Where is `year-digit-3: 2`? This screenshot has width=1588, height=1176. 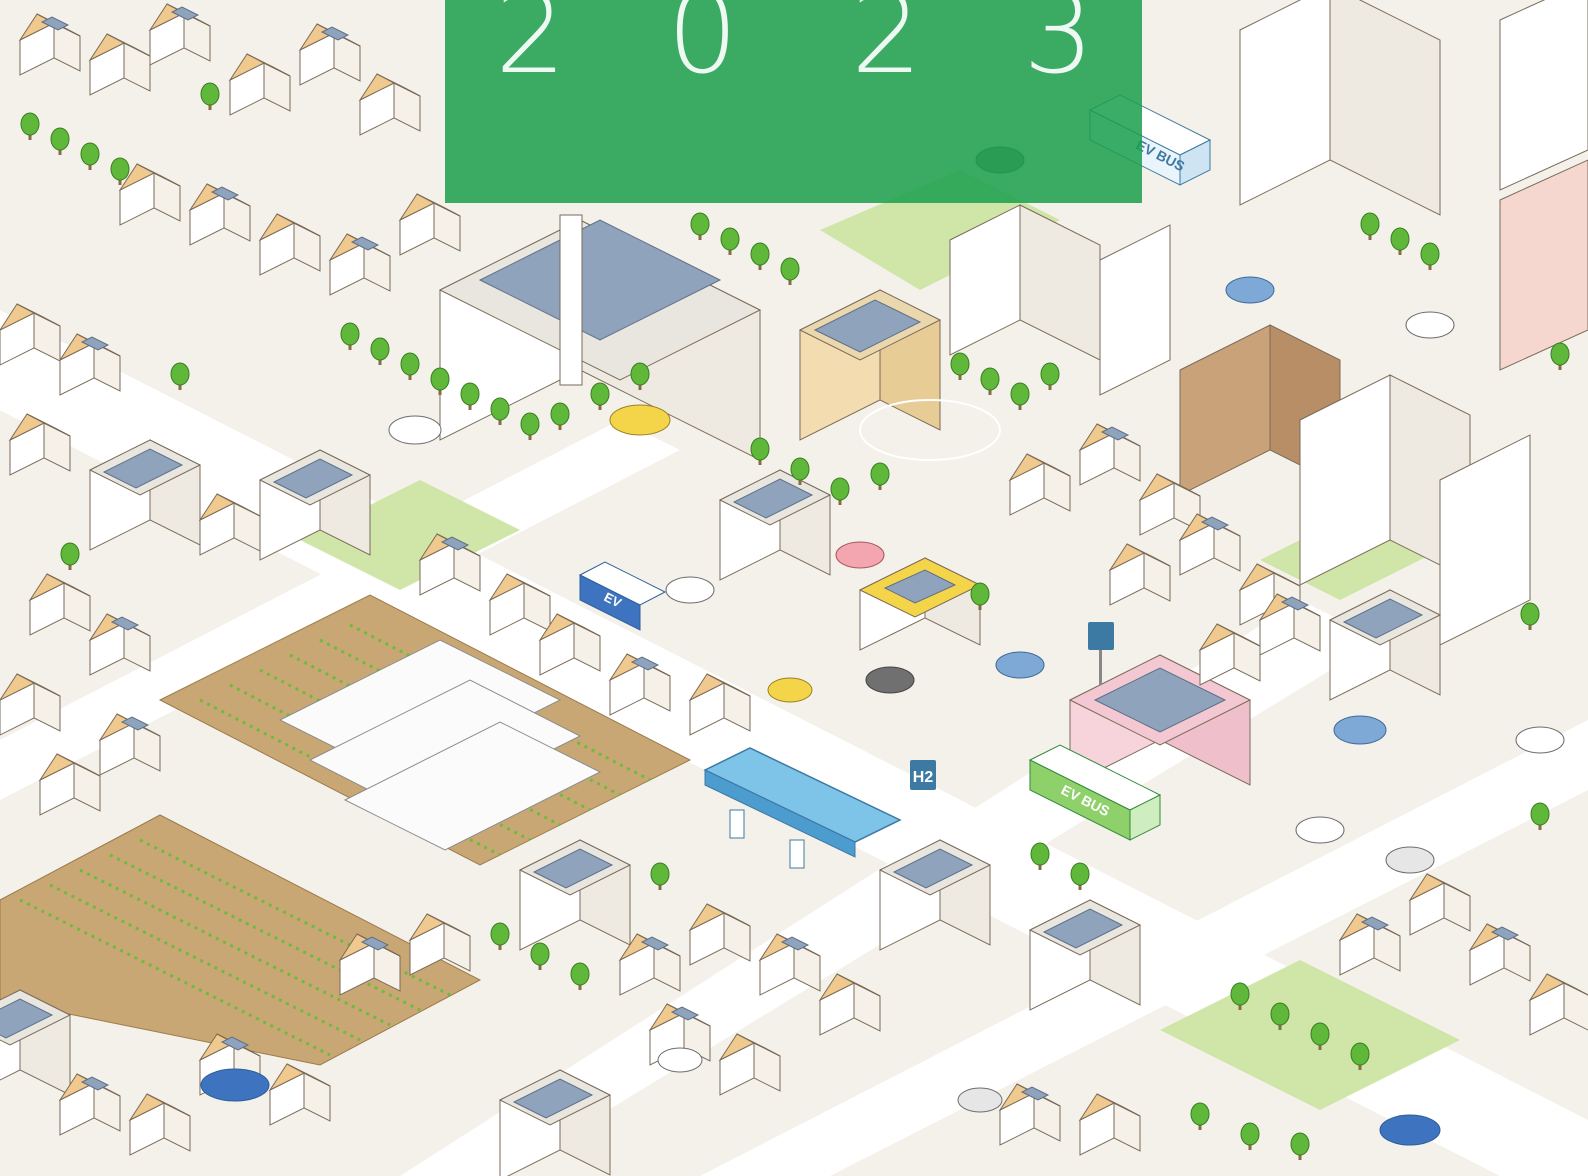 year-digit-3: 2 is located at coordinates (887, 49).